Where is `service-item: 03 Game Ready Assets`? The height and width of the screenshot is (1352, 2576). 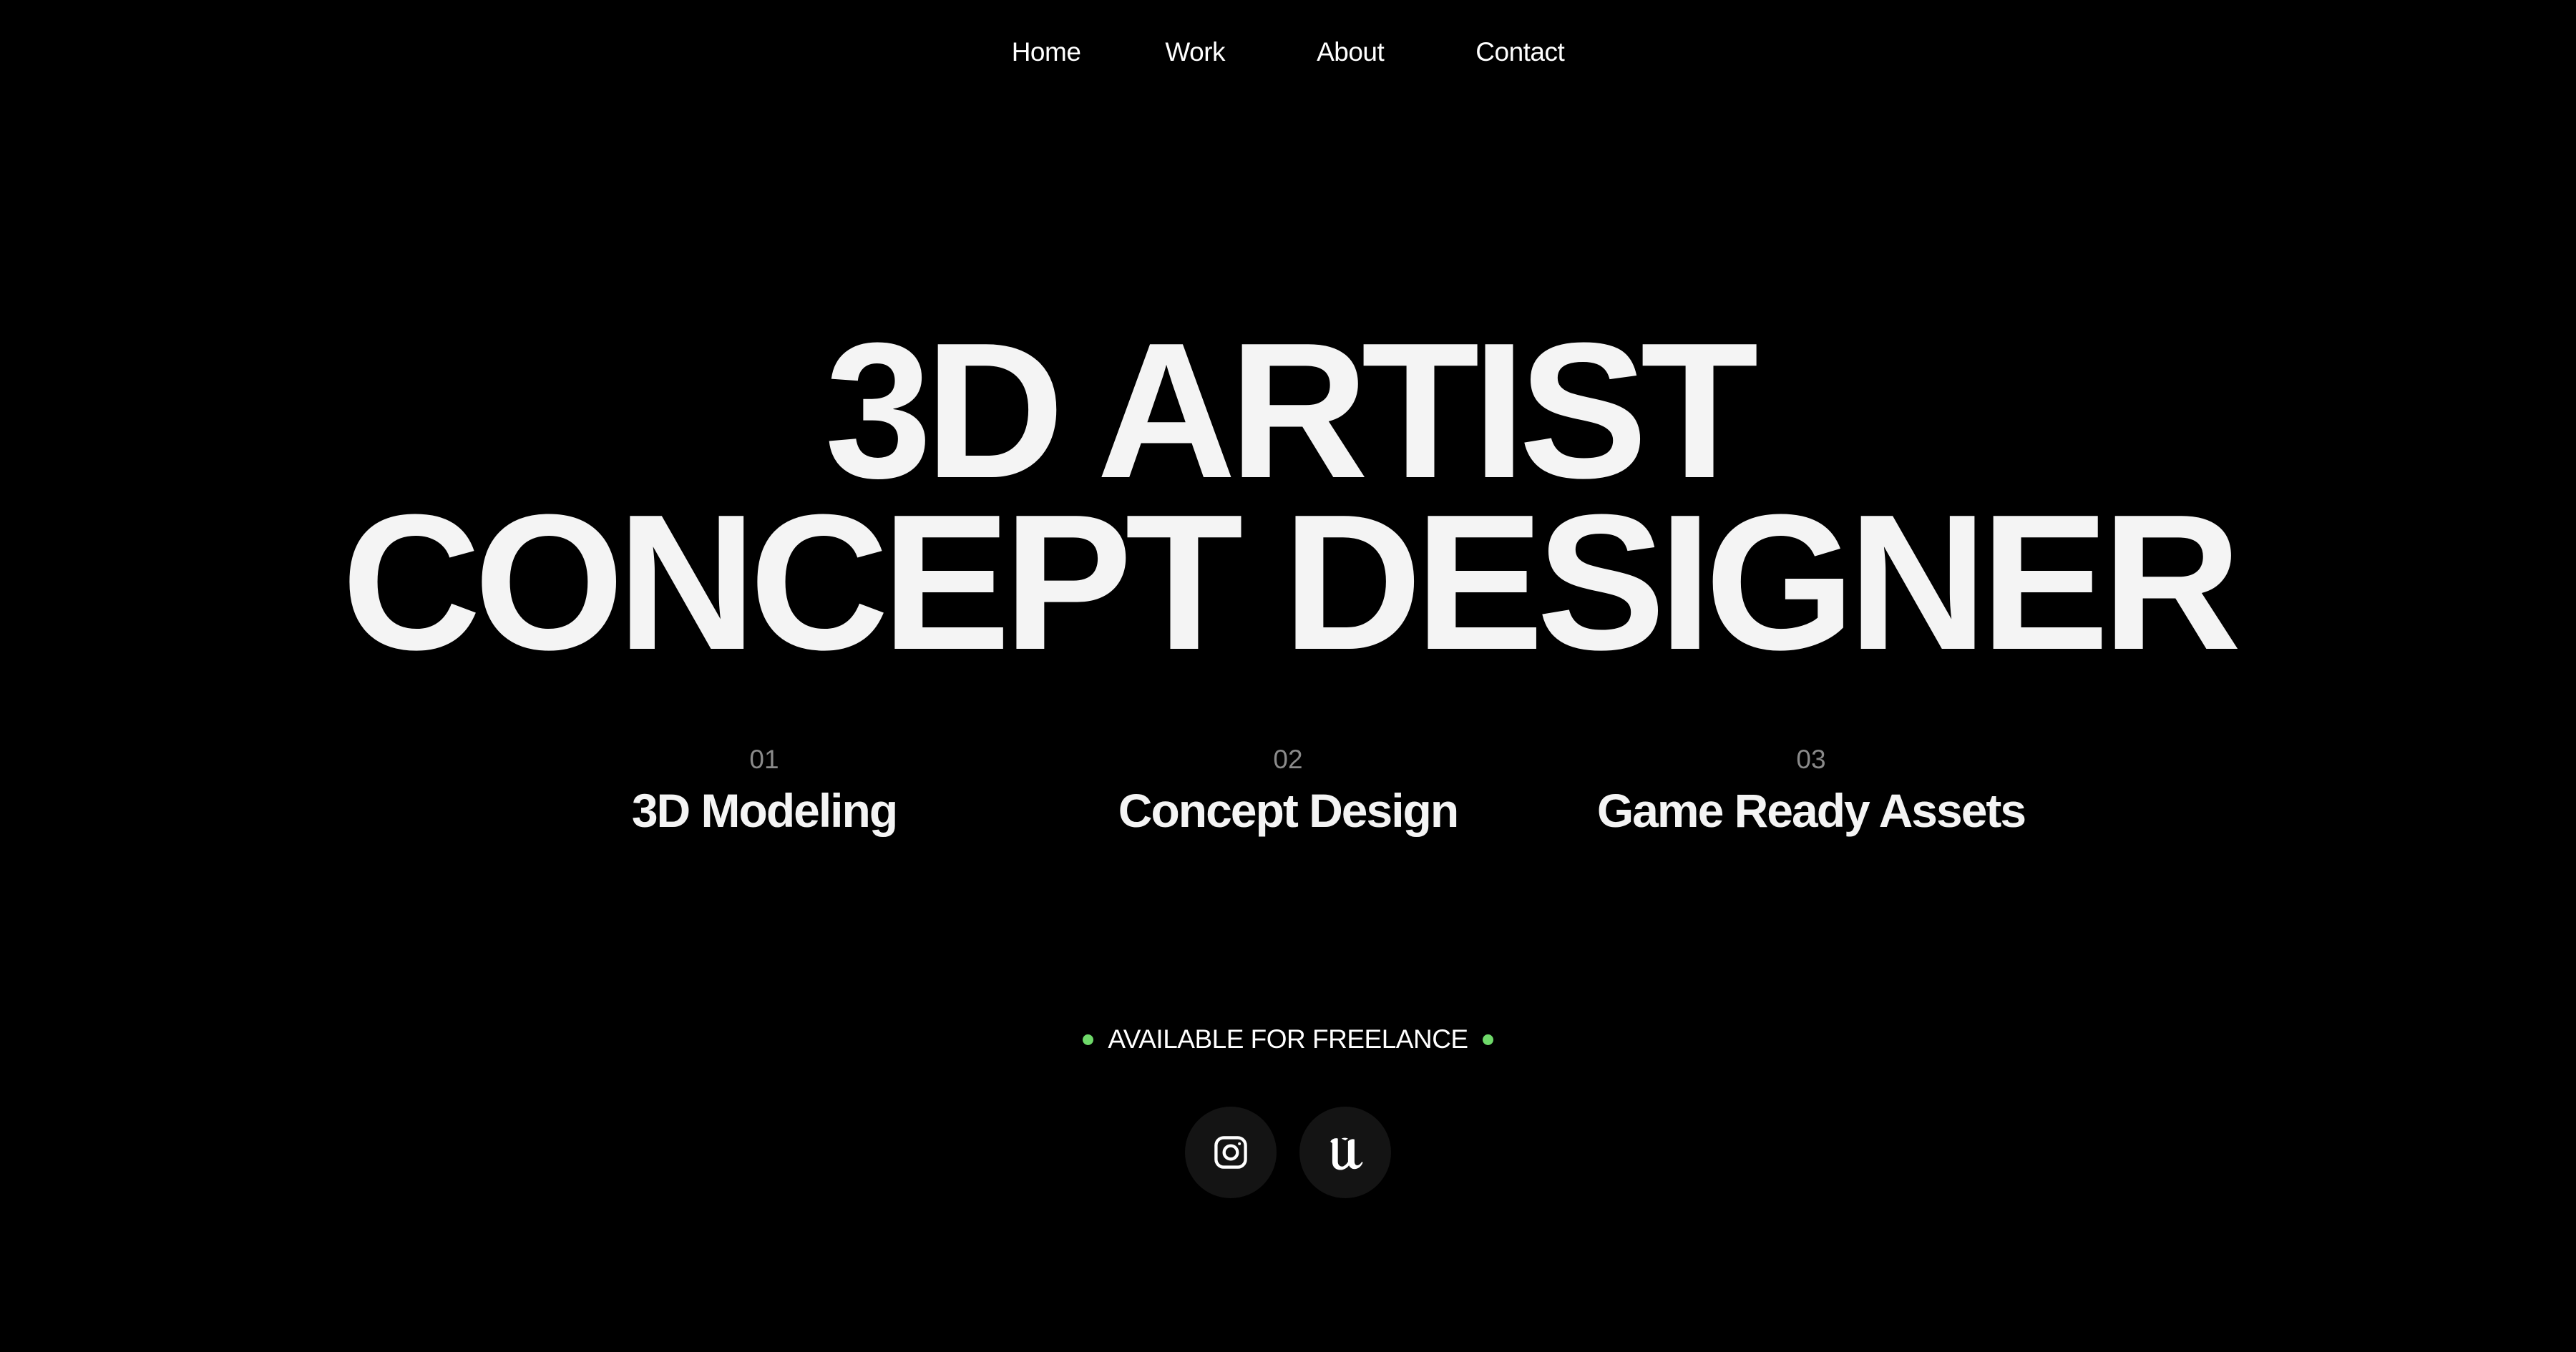 service-item: 03 Game Ready Assets is located at coordinates (1811, 794).